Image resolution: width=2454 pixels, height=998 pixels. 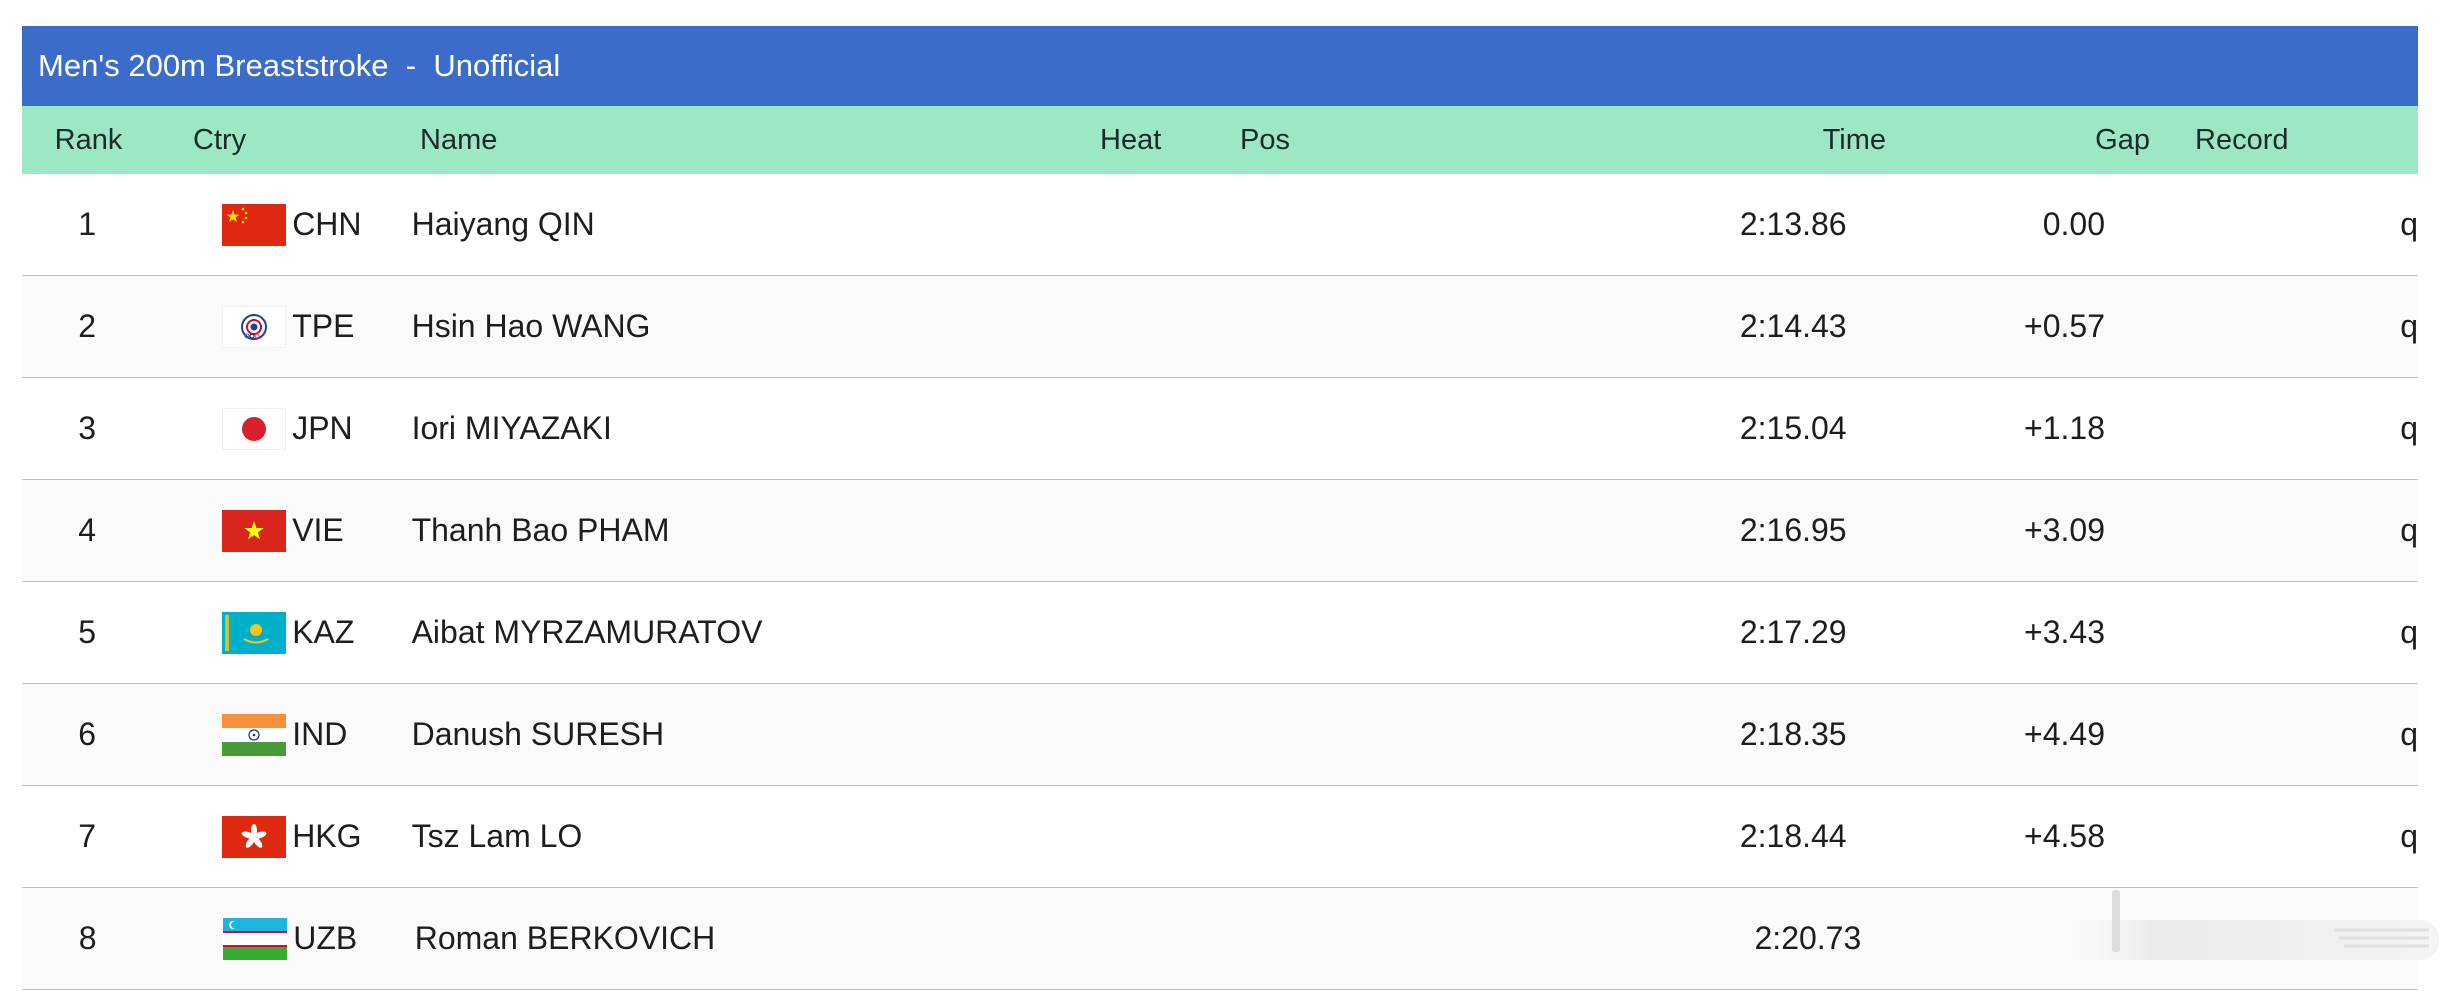 I want to click on india-flag-icon, so click(x=254, y=734).